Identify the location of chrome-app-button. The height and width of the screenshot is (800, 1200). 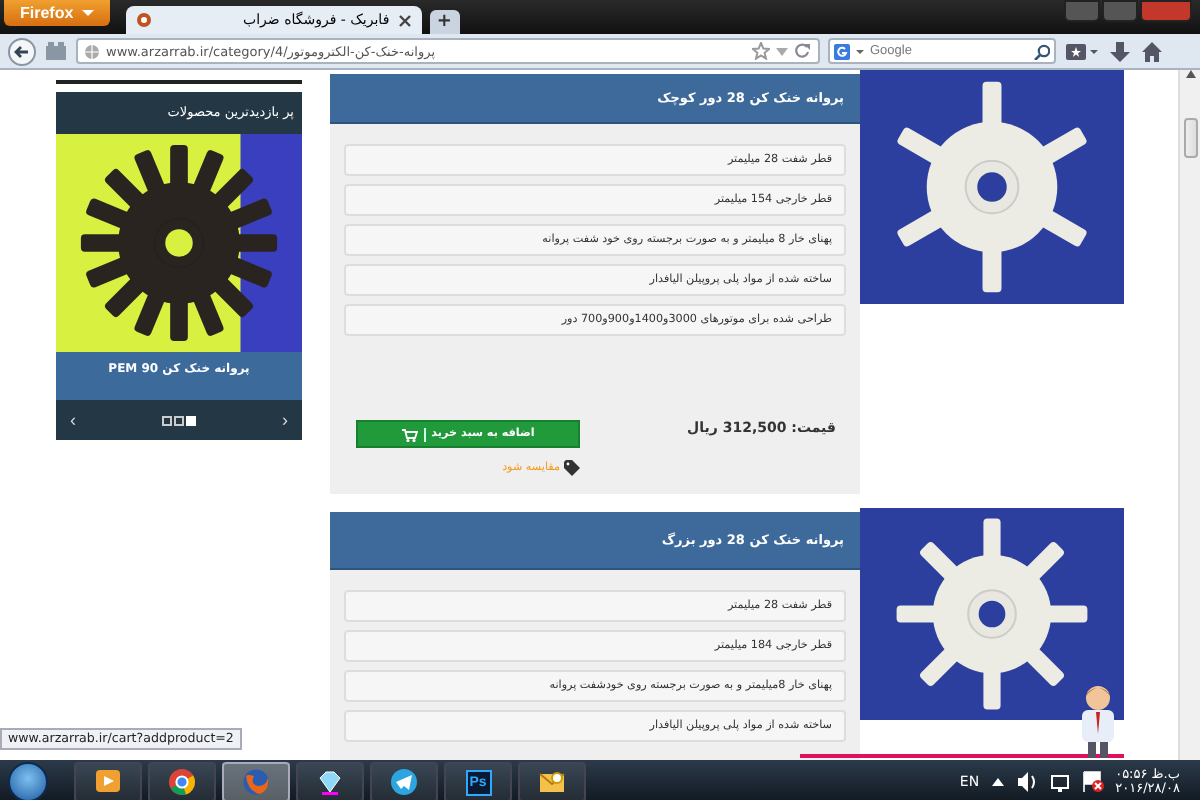
(182, 781).